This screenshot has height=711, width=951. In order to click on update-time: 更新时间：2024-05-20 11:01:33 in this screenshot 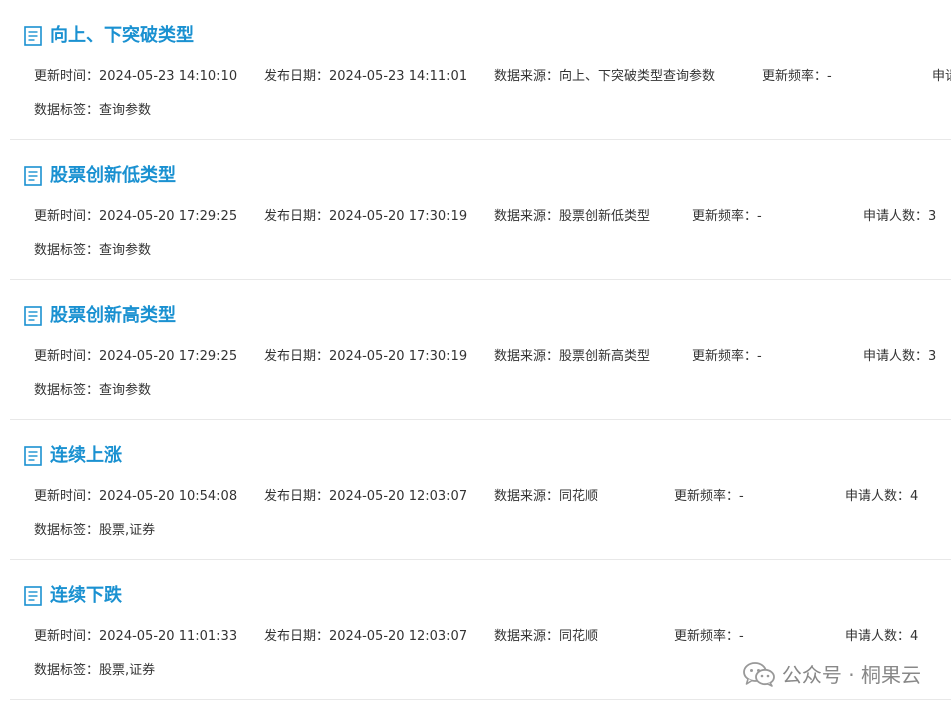, I will do `click(136, 636)`.